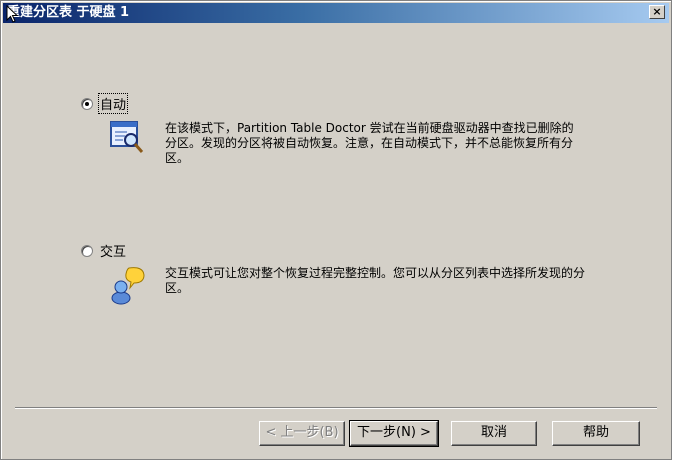 The width and height of the screenshot is (676, 464). Describe the element at coordinates (87, 250) in the screenshot. I see `radio-interactive` at that location.